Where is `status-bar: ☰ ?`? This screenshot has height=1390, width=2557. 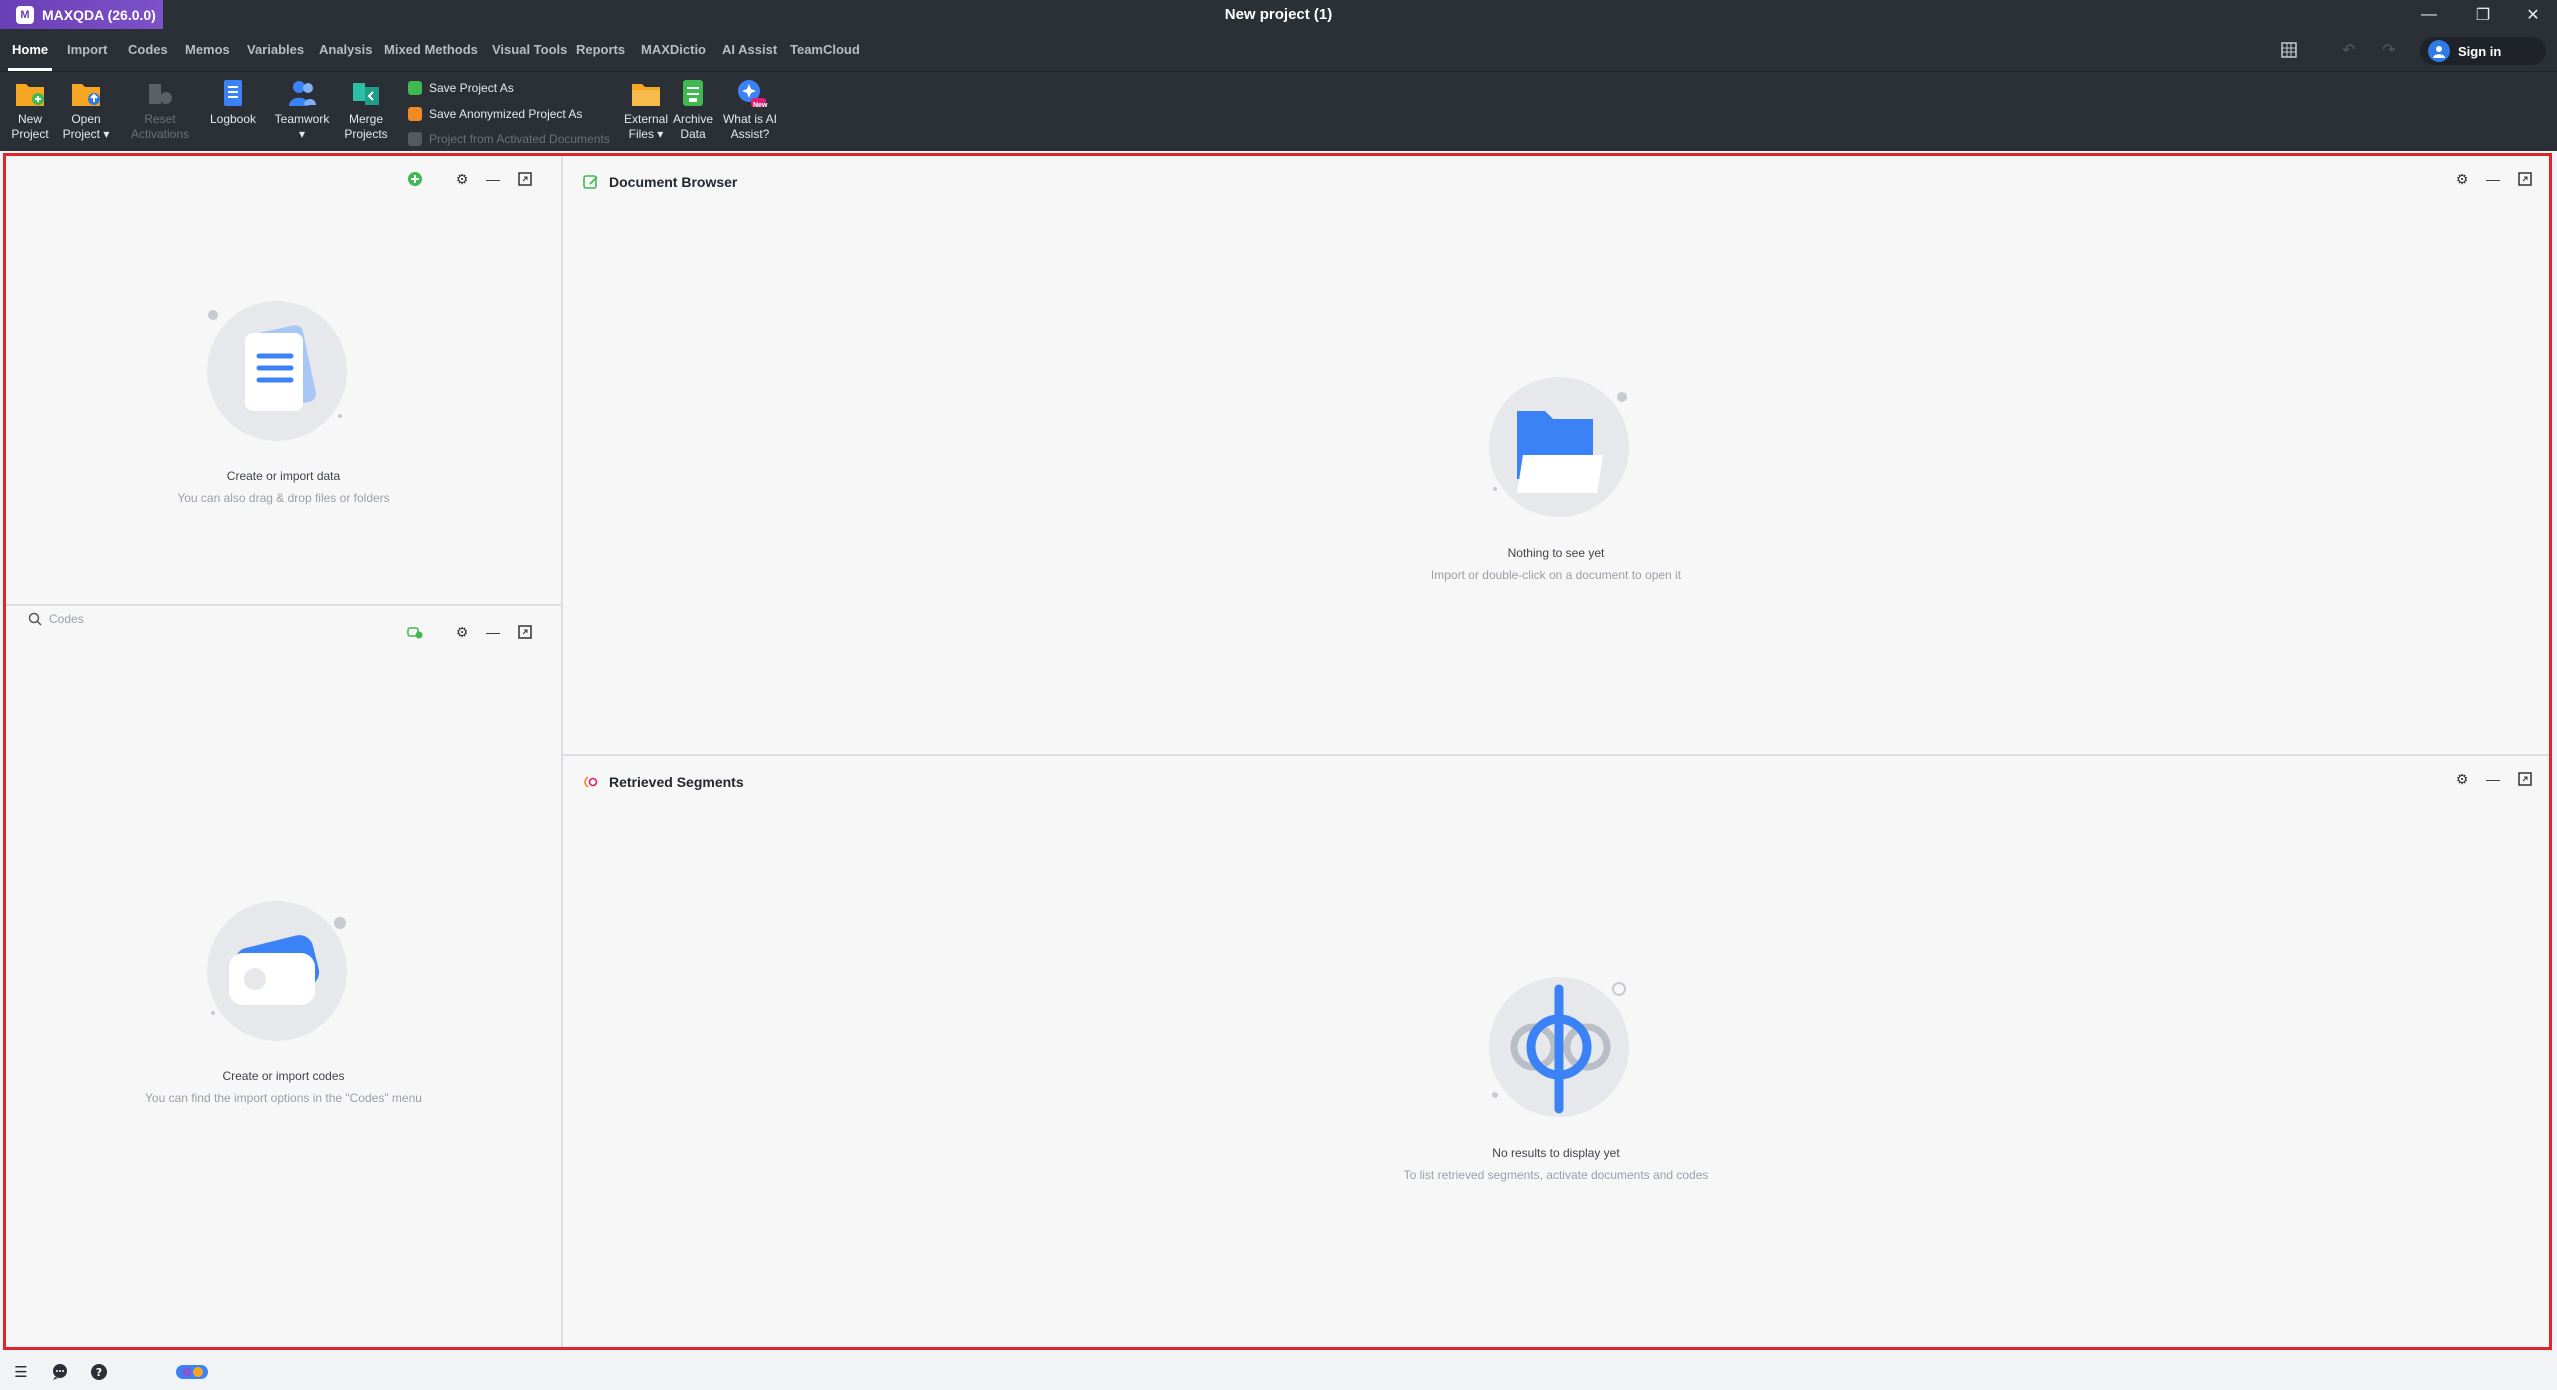
status-bar: ☰ ? is located at coordinates (1278, 1371).